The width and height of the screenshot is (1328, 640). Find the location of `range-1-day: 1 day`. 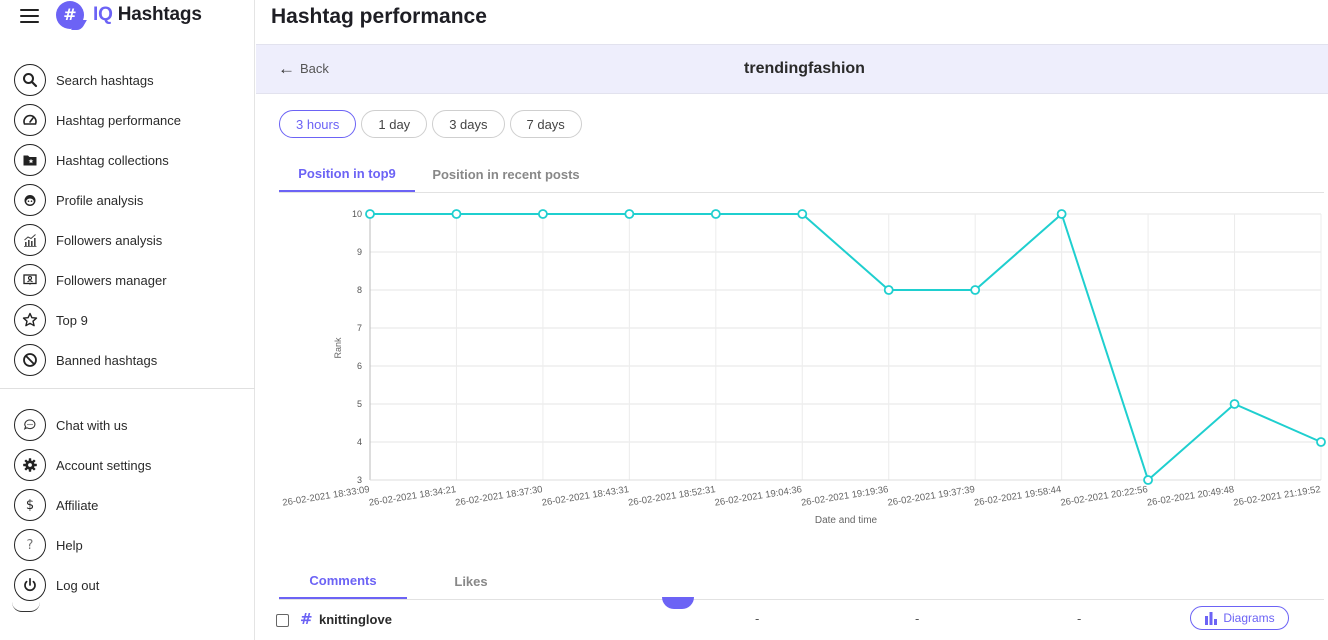

range-1-day: 1 day is located at coordinates (394, 124).